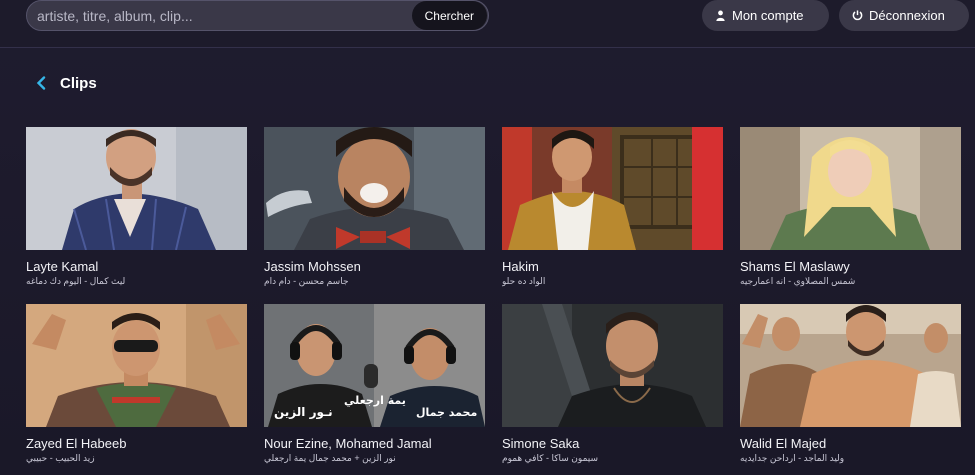 This screenshot has height=475, width=975. I want to click on clip-thumbnail: نـور الزين يمة ارجعلي محمد جمال, so click(374, 365).